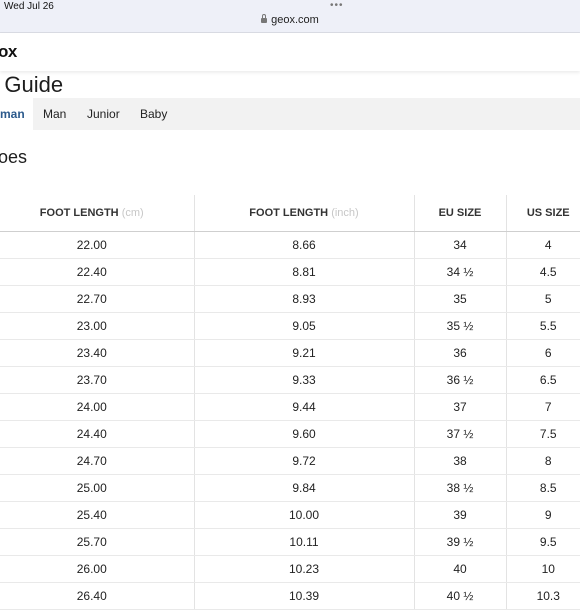 The height and width of the screenshot is (610, 580). I want to click on foot-length-cm-cell: 24.70, so click(97, 461).